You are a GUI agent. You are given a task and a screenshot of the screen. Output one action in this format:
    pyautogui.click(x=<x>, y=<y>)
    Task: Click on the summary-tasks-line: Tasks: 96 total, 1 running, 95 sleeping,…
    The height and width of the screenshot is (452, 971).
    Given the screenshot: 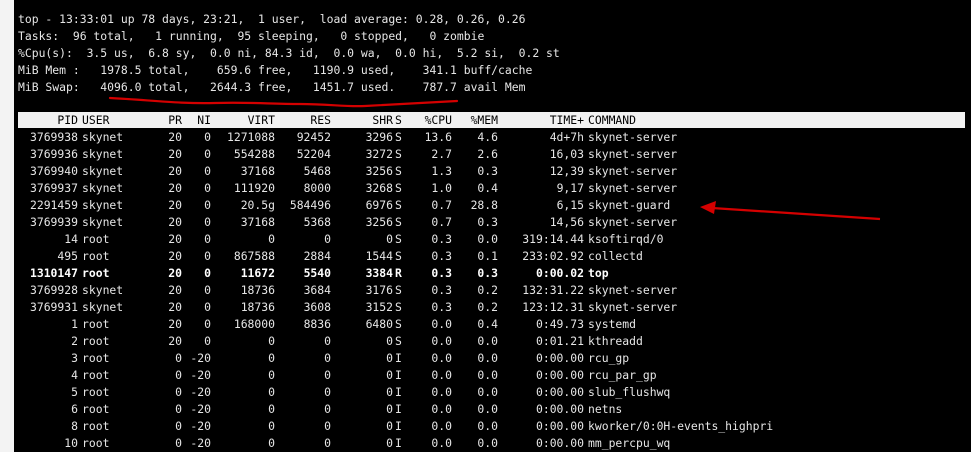 What is the action you would take?
    pyautogui.click(x=251, y=36)
    